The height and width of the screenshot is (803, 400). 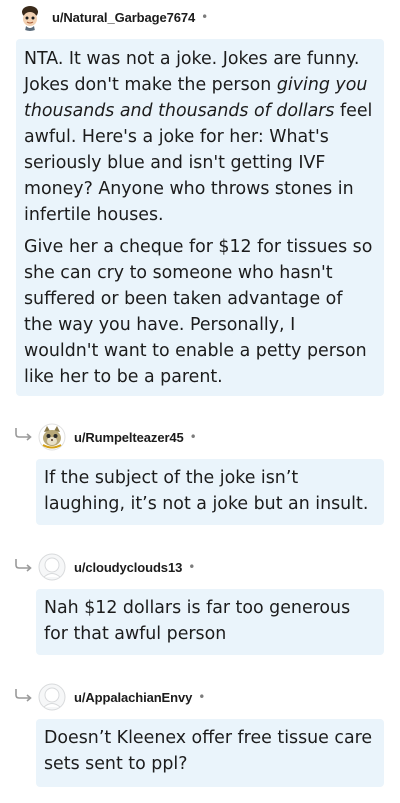 I want to click on username: u/Natural_Garbage7674, so click(x=123, y=17).